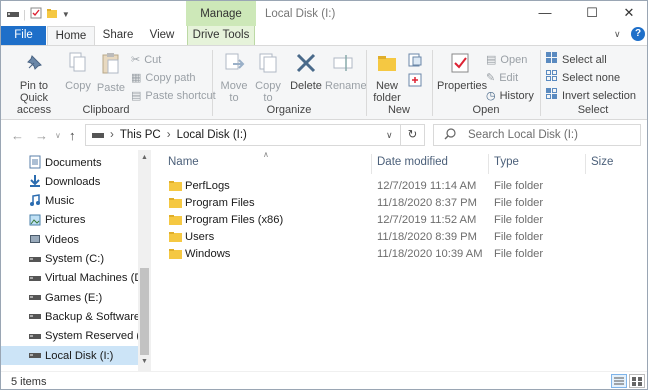  Describe the element at coordinates (69, 220) in the screenshot. I see `nav-item: Pictures` at that location.